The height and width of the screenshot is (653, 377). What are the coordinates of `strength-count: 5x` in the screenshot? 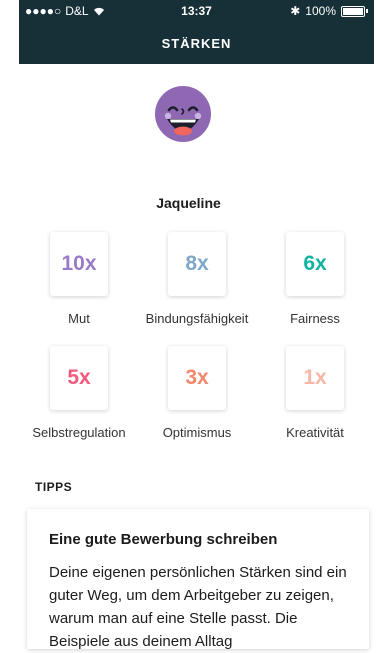 It's located at (79, 377).